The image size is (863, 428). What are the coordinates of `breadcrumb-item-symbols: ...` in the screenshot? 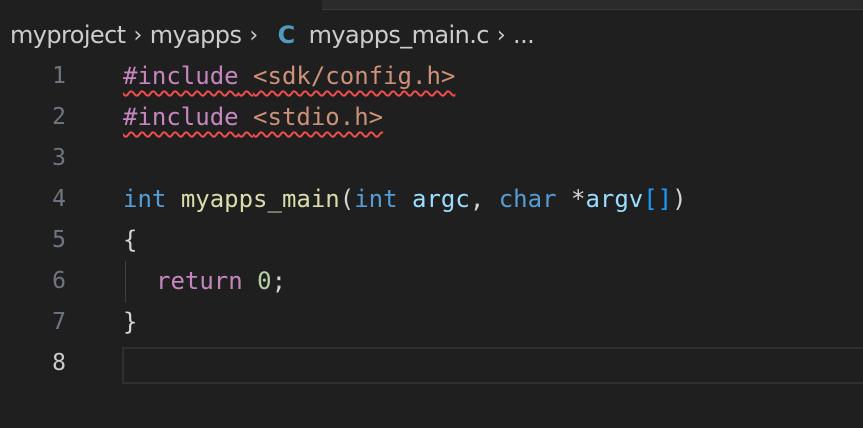 It's located at (523, 35).